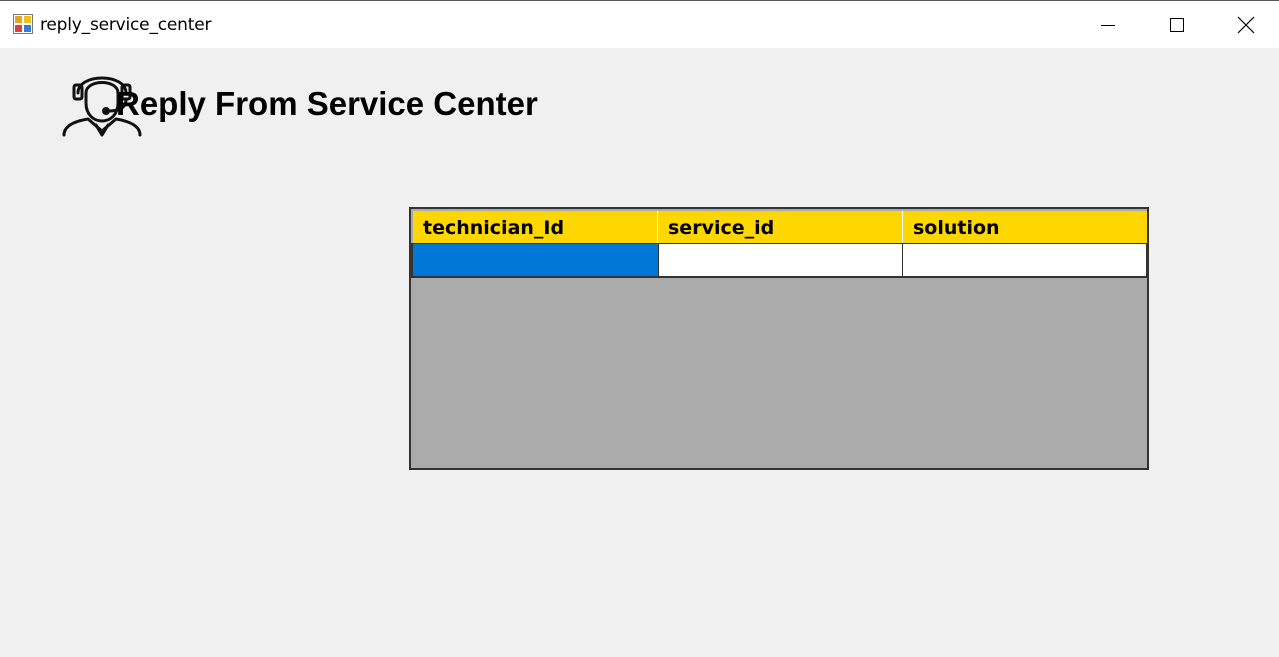 The width and height of the screenshot is (1279, 657). I want to click on cell-technician-id, so click(534, 260).